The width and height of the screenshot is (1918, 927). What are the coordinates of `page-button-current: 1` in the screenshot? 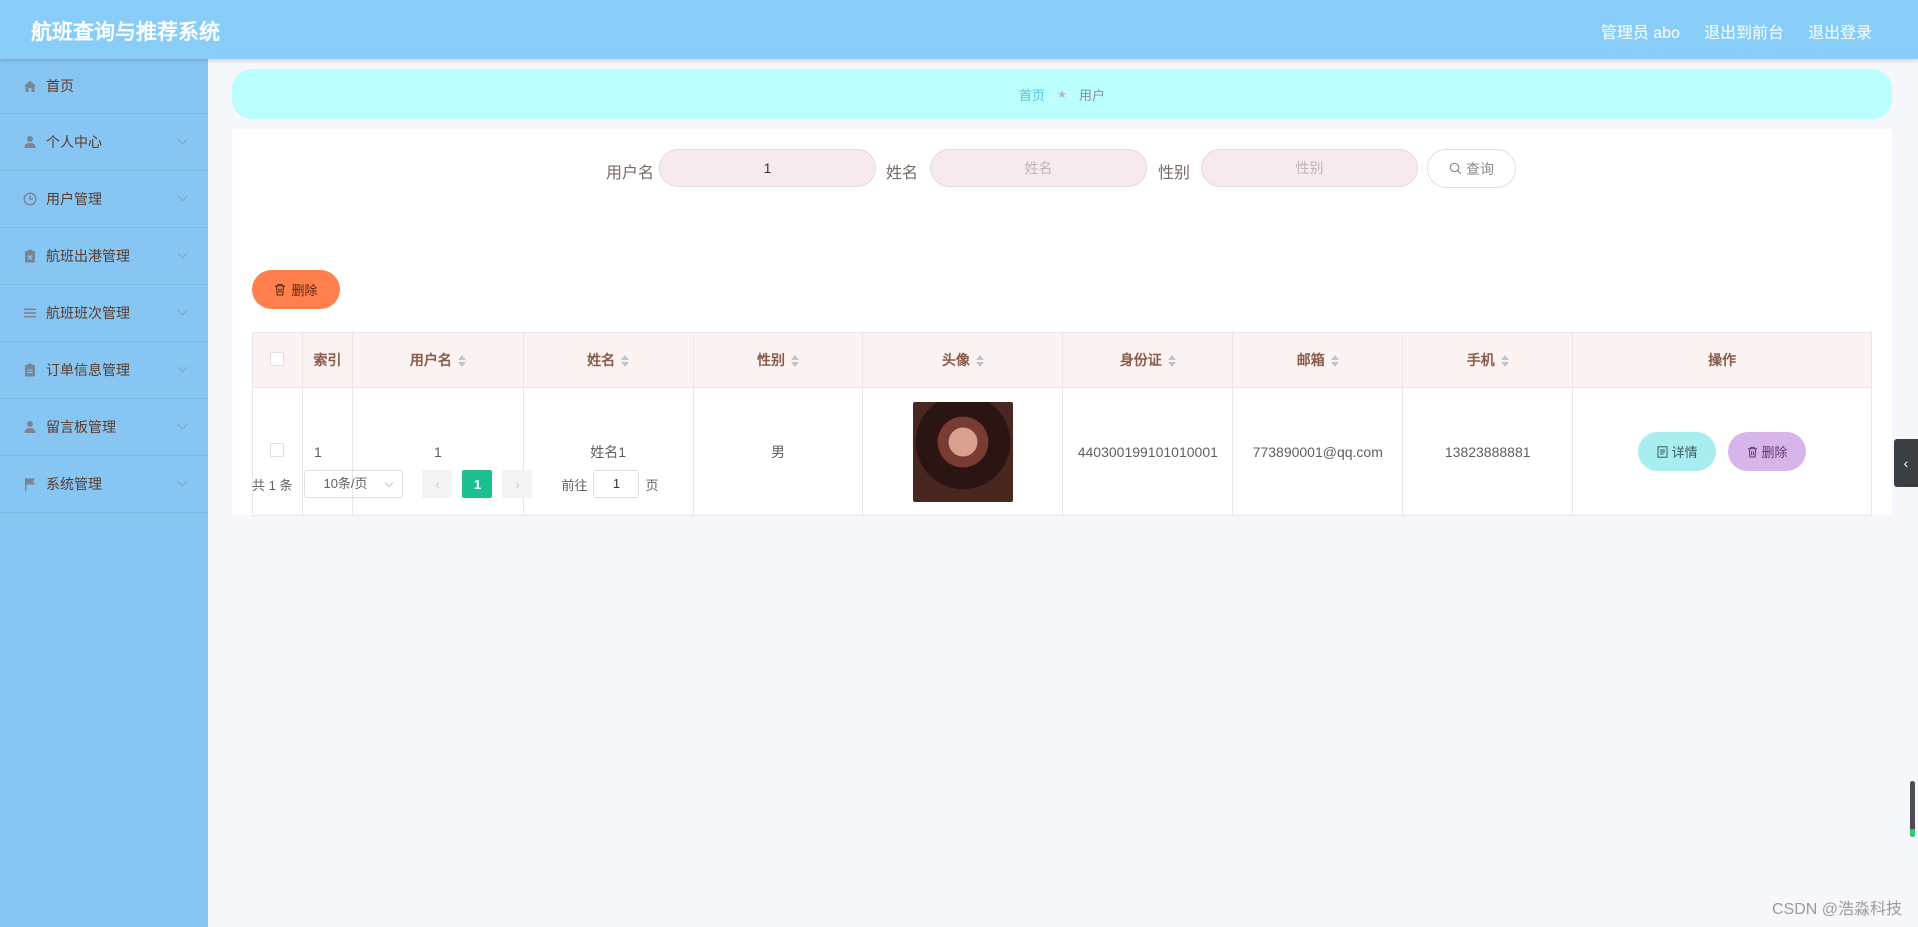 It's located at (477, 484).